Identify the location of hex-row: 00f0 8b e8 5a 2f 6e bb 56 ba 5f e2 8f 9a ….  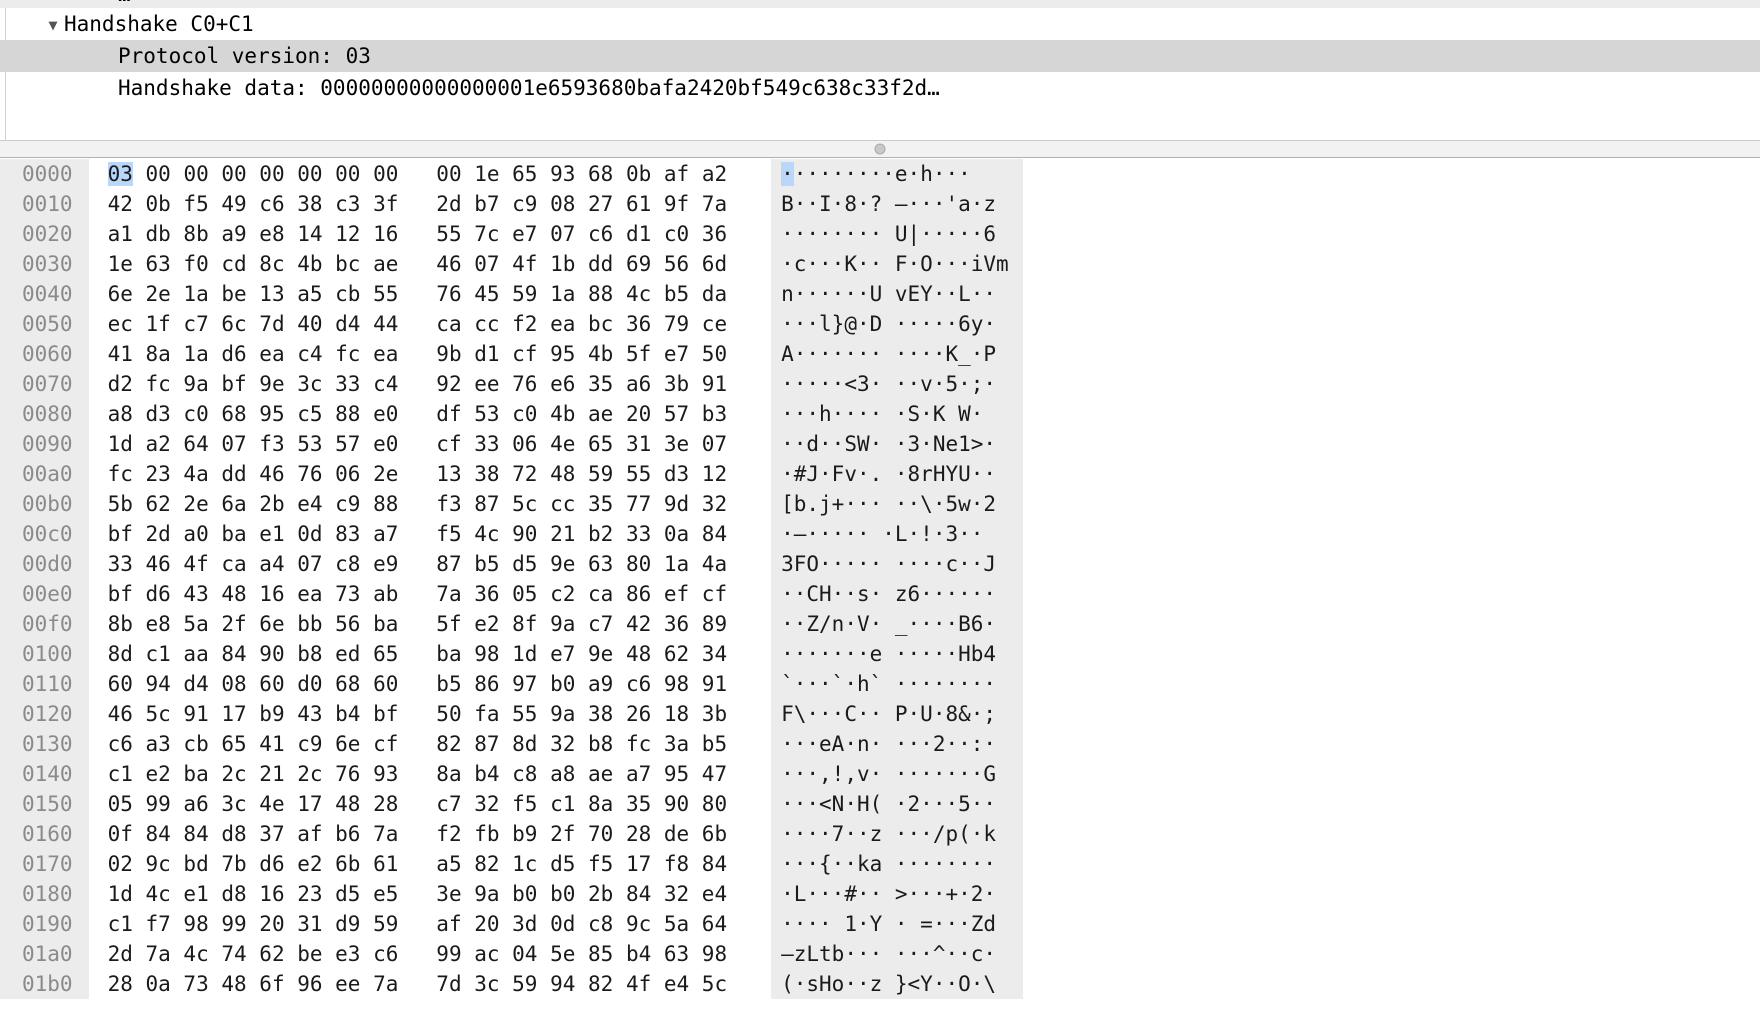
(511, 624).